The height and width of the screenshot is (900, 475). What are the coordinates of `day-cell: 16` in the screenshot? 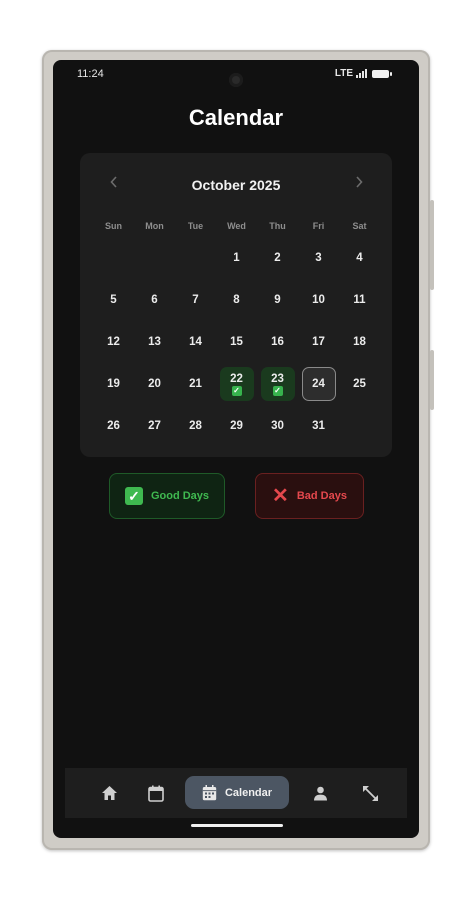 It's located at (277, 342).